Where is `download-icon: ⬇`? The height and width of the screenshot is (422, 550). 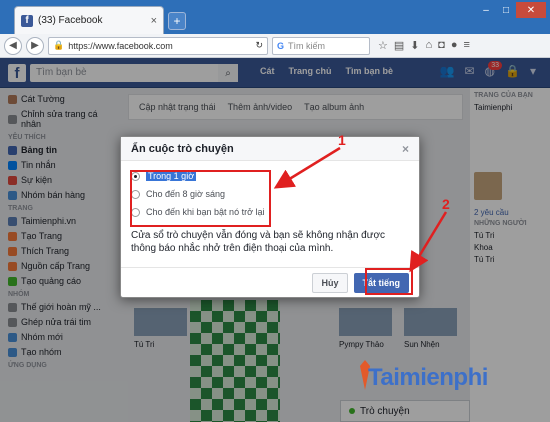 download-icon: ⬇ is located at coordinates (414, 45).